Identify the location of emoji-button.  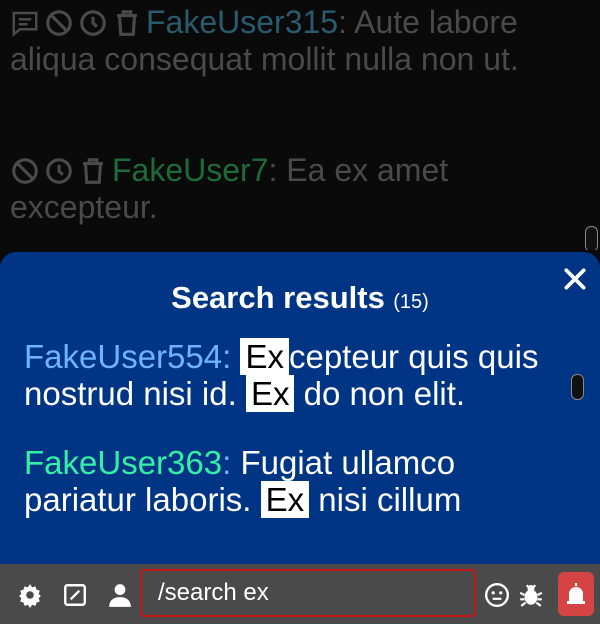
(497, 595).